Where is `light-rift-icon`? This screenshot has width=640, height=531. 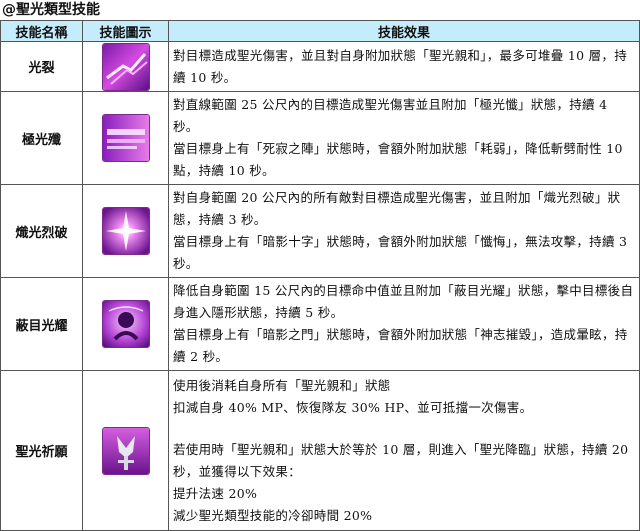
light-rift-icon is located at coordinates (125, 66).